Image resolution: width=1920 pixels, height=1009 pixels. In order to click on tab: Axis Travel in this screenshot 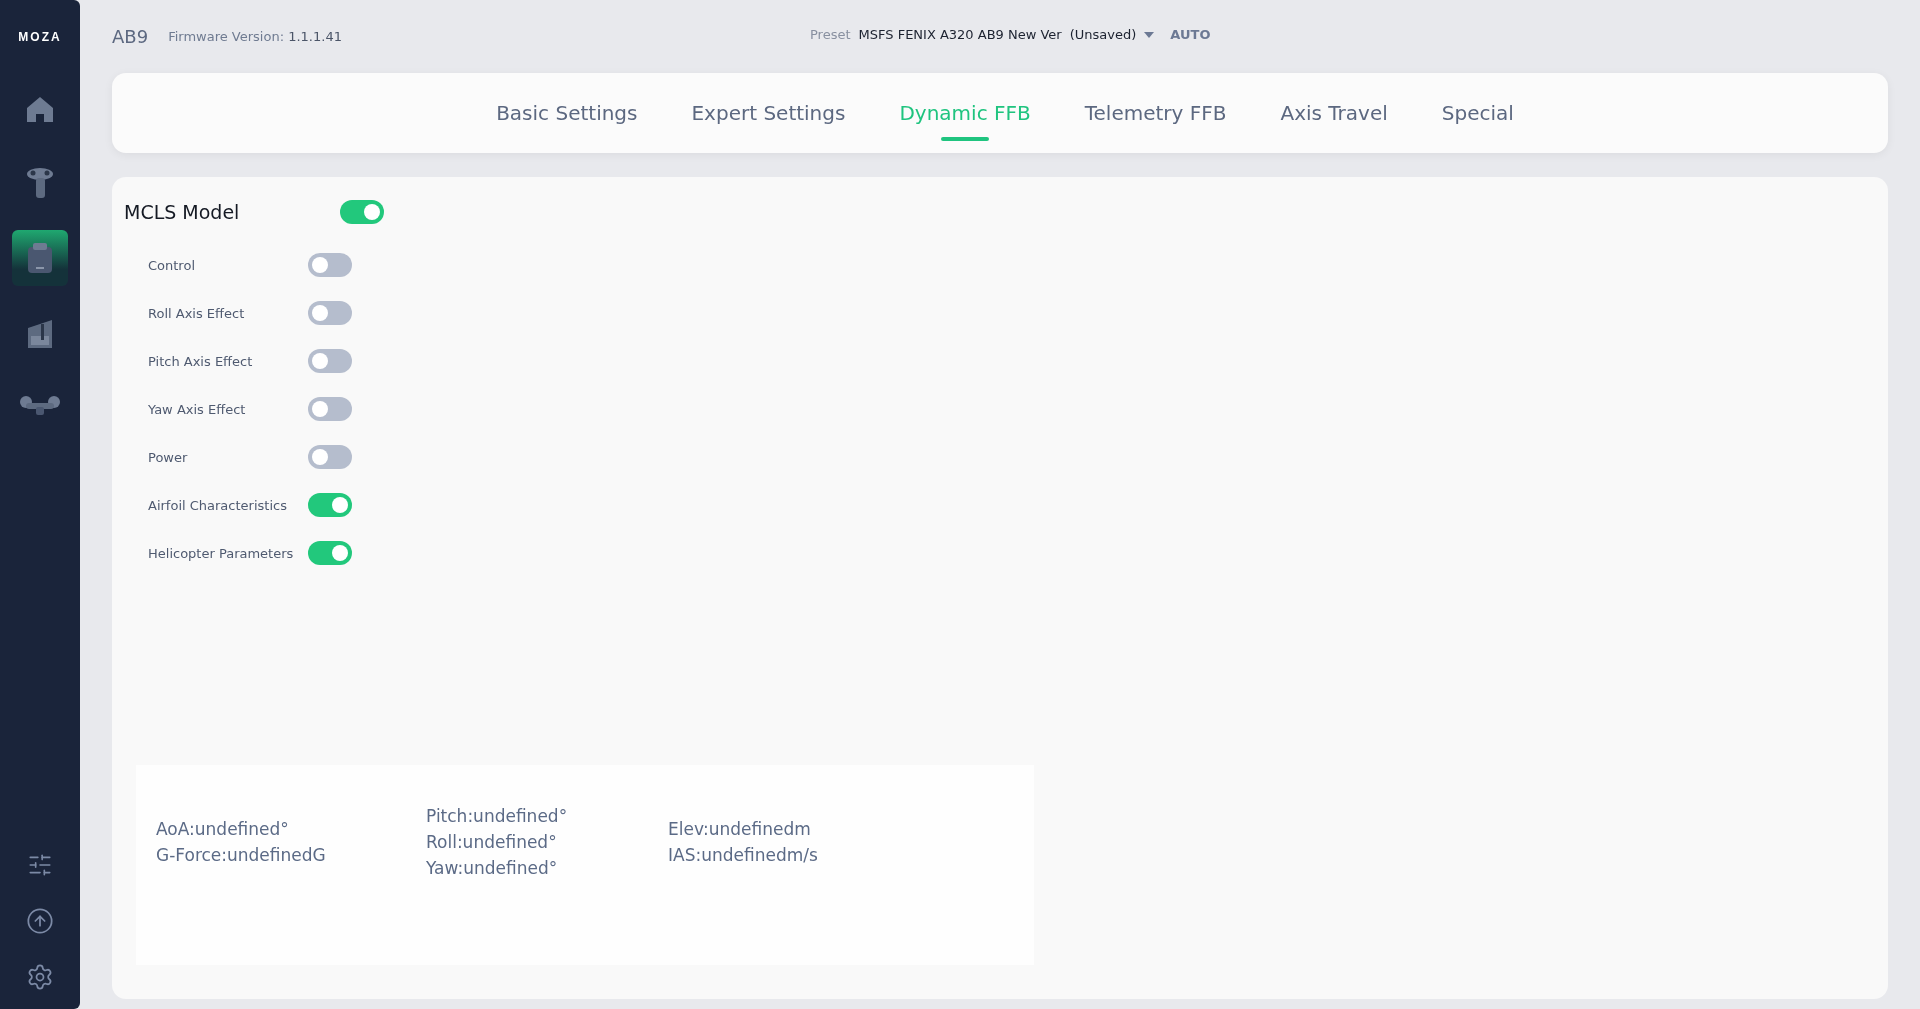, I will do `click(1334, 113)`.